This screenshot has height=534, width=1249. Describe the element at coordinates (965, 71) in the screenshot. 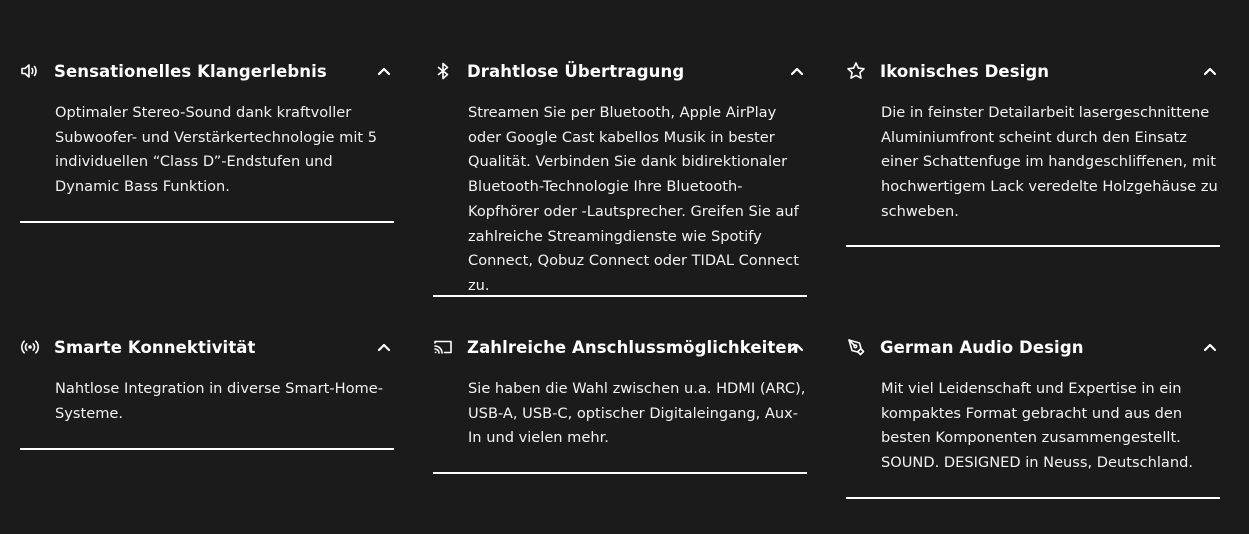

I see `feature-title: Ikonisches Design` at that location.